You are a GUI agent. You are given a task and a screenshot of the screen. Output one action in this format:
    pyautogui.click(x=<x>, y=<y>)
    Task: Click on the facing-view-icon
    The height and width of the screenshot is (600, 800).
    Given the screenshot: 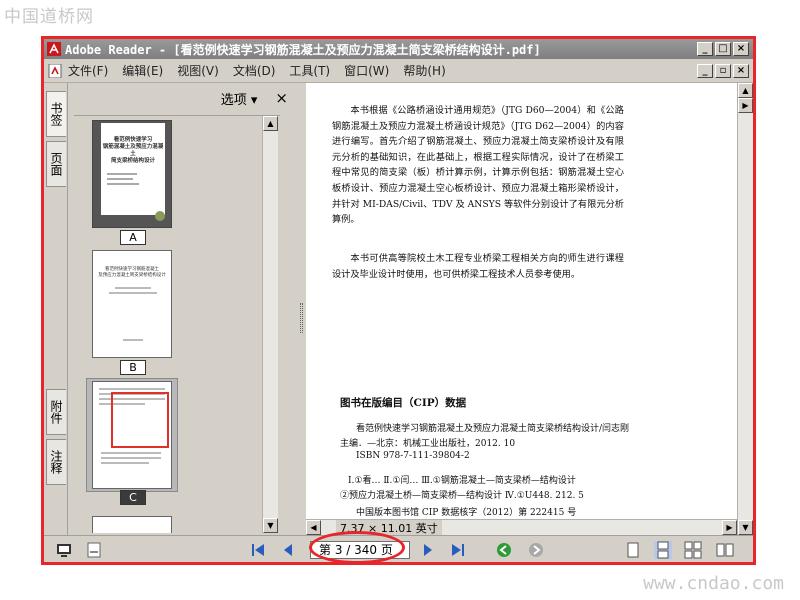 What is the action you would take?
    pyautogui.click(x=693, y=550)
    